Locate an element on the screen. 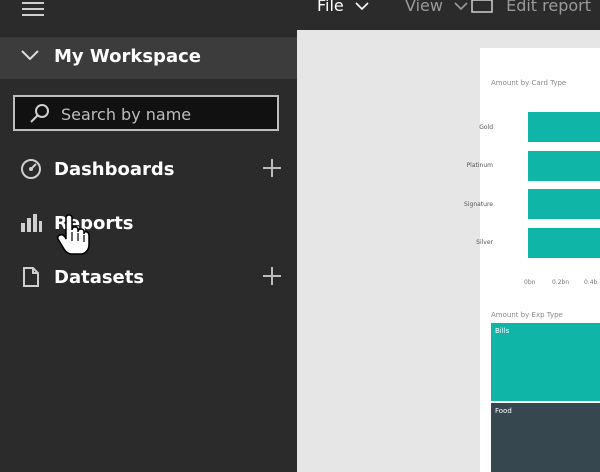 This screenshot has height=472, width=600. category-label: Platinum is located at coordinates (479, 165).